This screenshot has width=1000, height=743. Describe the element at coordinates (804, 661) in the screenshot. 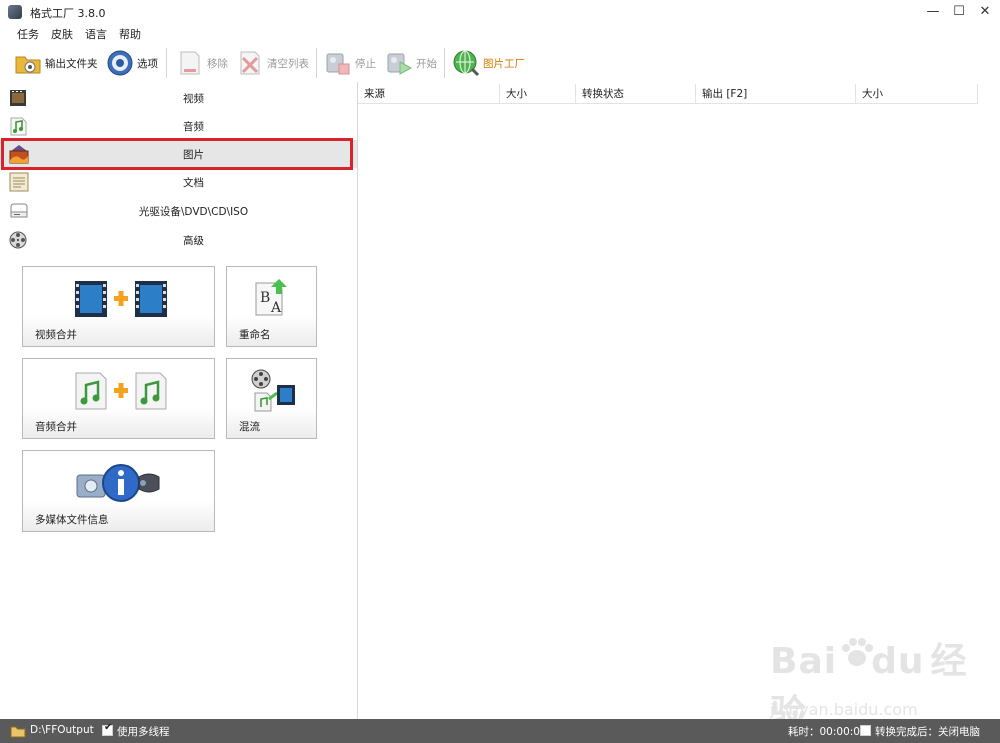

I see `watermark-brand: Bai` at that location.